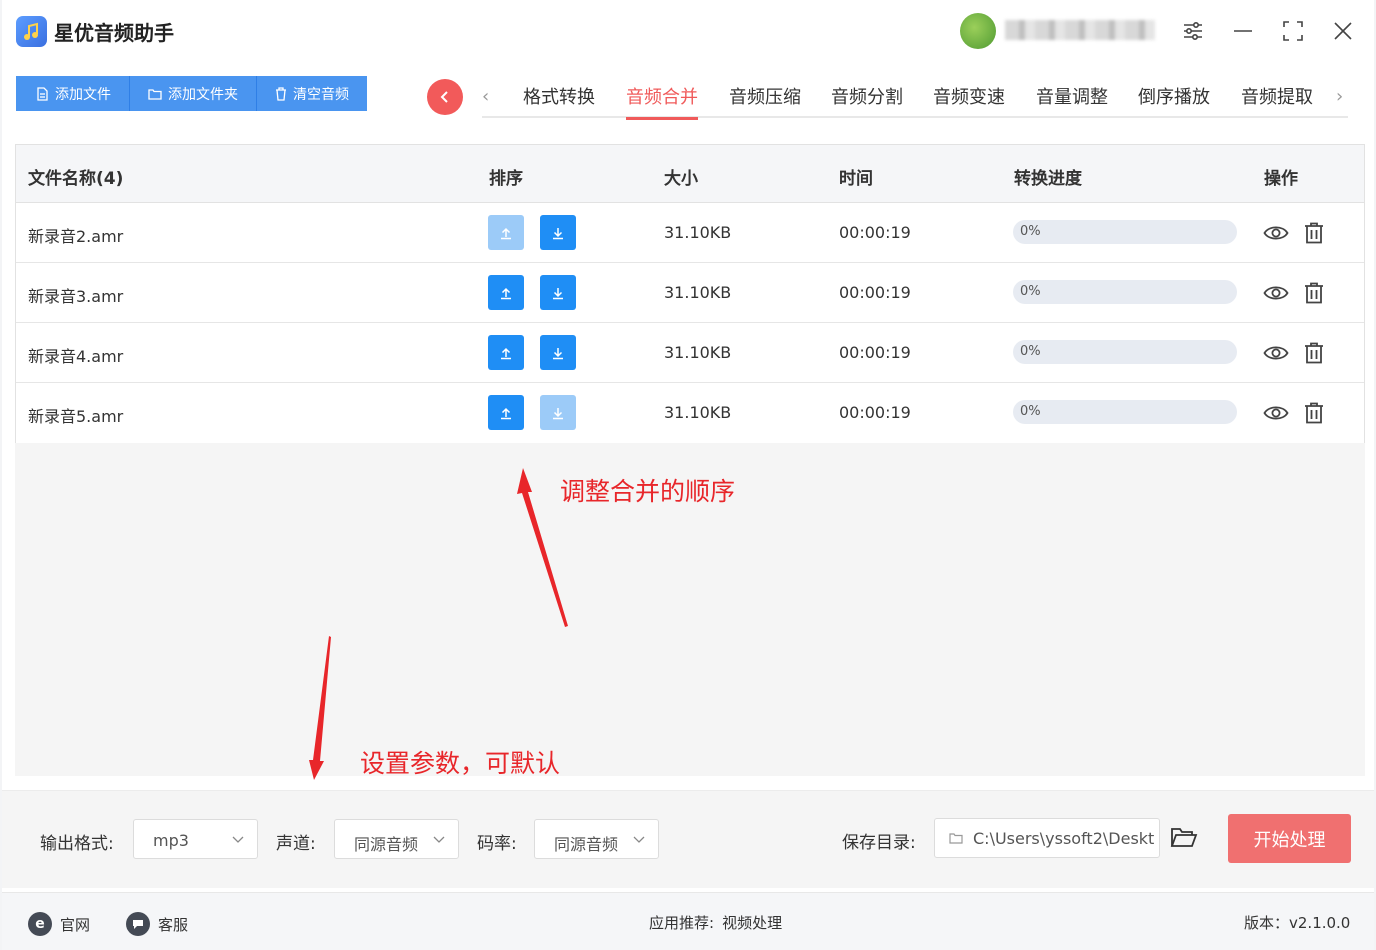 The height and width of the screenshot is (950, 1376). Describe the element at coordinates (956, 838) in the screenshot. I see `folder-outline-icon` at that location.